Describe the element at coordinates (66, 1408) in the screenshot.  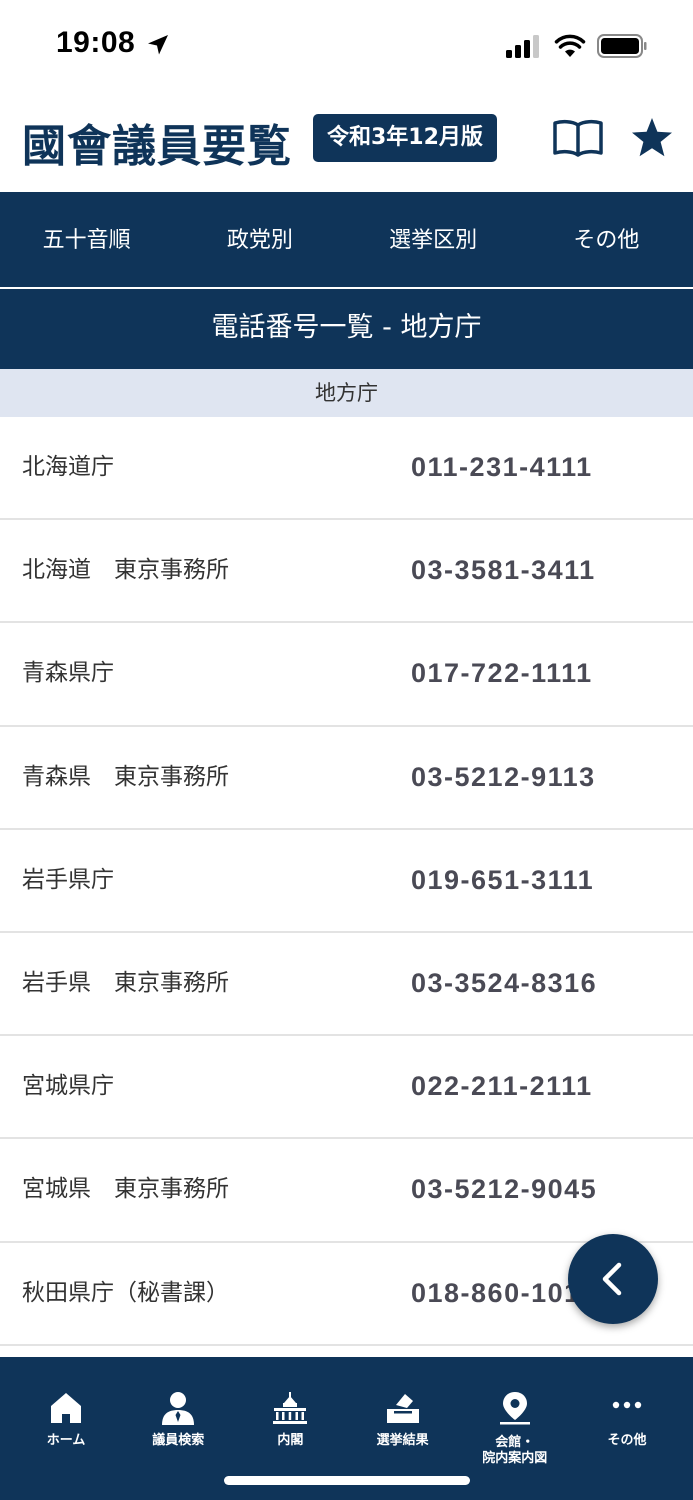
I see `home-icon` at that location.